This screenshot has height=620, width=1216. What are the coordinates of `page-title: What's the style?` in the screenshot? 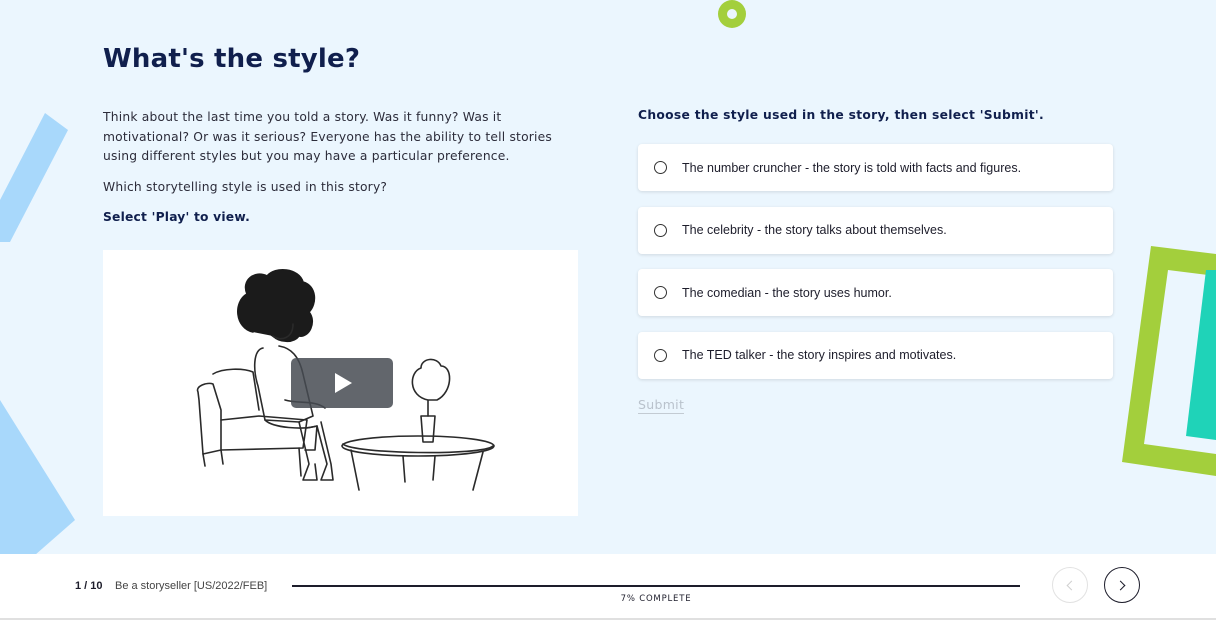 It's located at (232, 59).